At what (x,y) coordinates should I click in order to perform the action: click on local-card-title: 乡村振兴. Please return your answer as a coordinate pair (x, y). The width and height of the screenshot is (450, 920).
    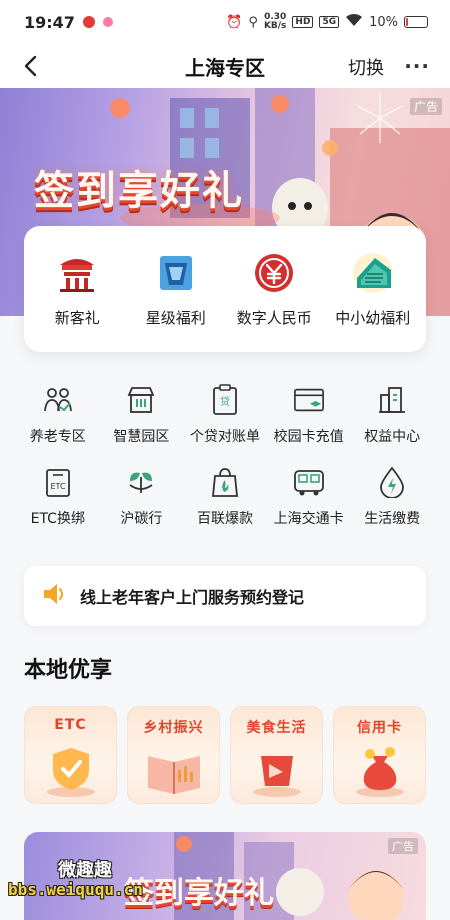
    Looking at the image, I should click on (173, 728).